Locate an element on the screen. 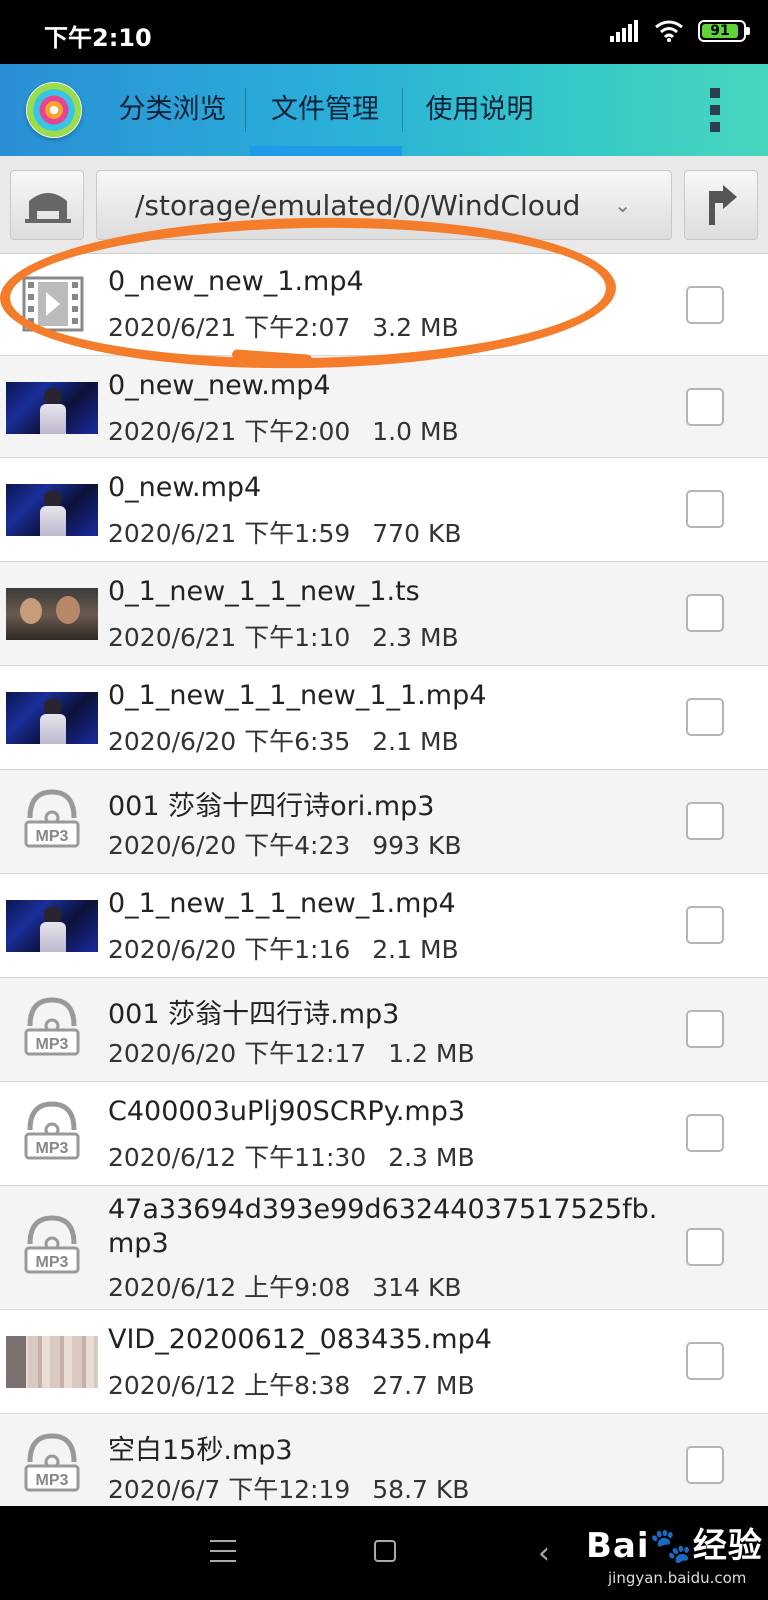 The width and height of the screenshot is (768, 1600). file-date: 2020/6/20 下午12:17 is located at coordinates (237, 1053).